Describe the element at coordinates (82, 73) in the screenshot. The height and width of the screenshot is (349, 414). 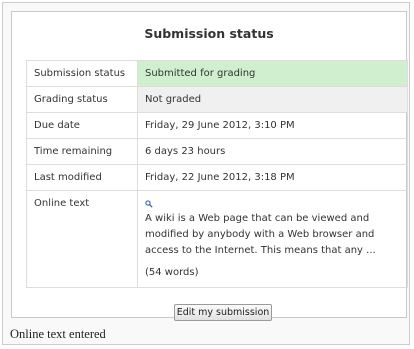
I see `row-label: Submission status` at that location.